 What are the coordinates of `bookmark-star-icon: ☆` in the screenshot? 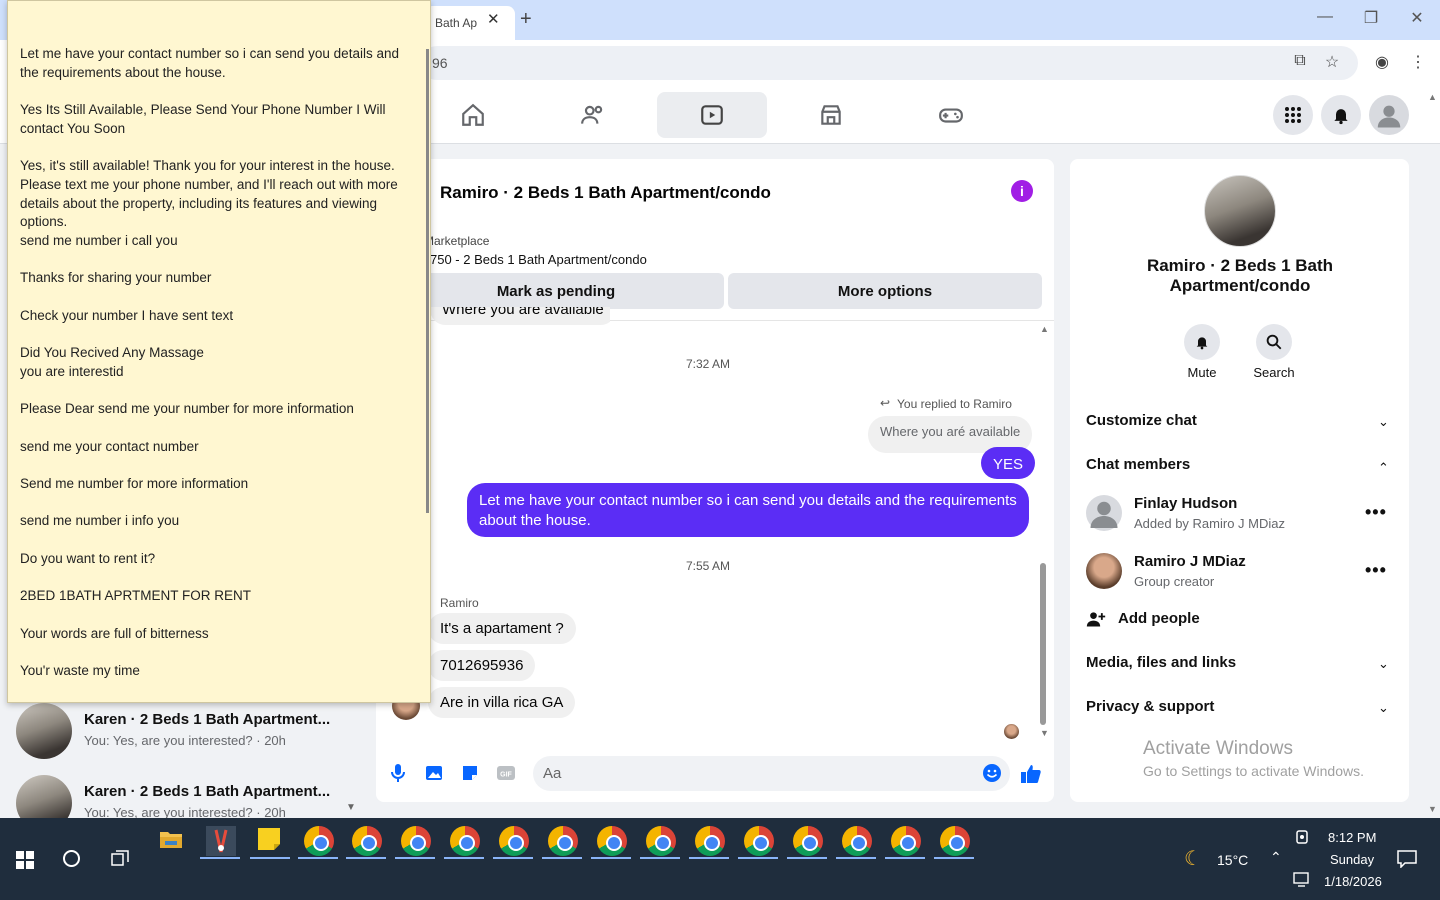 It's located at (1332, 63).